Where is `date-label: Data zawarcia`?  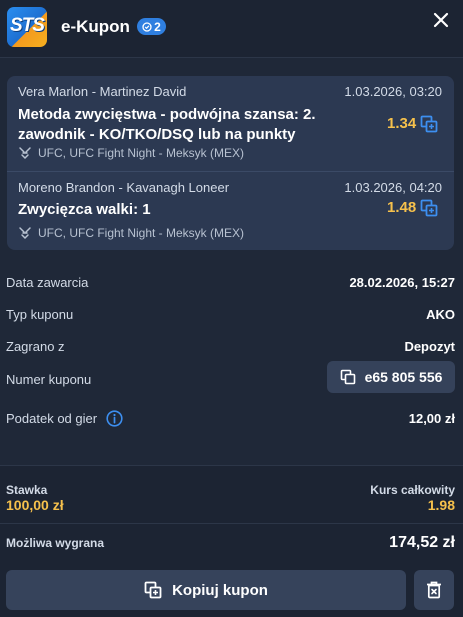 date-label: Data zawarcia is located at coordinates (47, 282).